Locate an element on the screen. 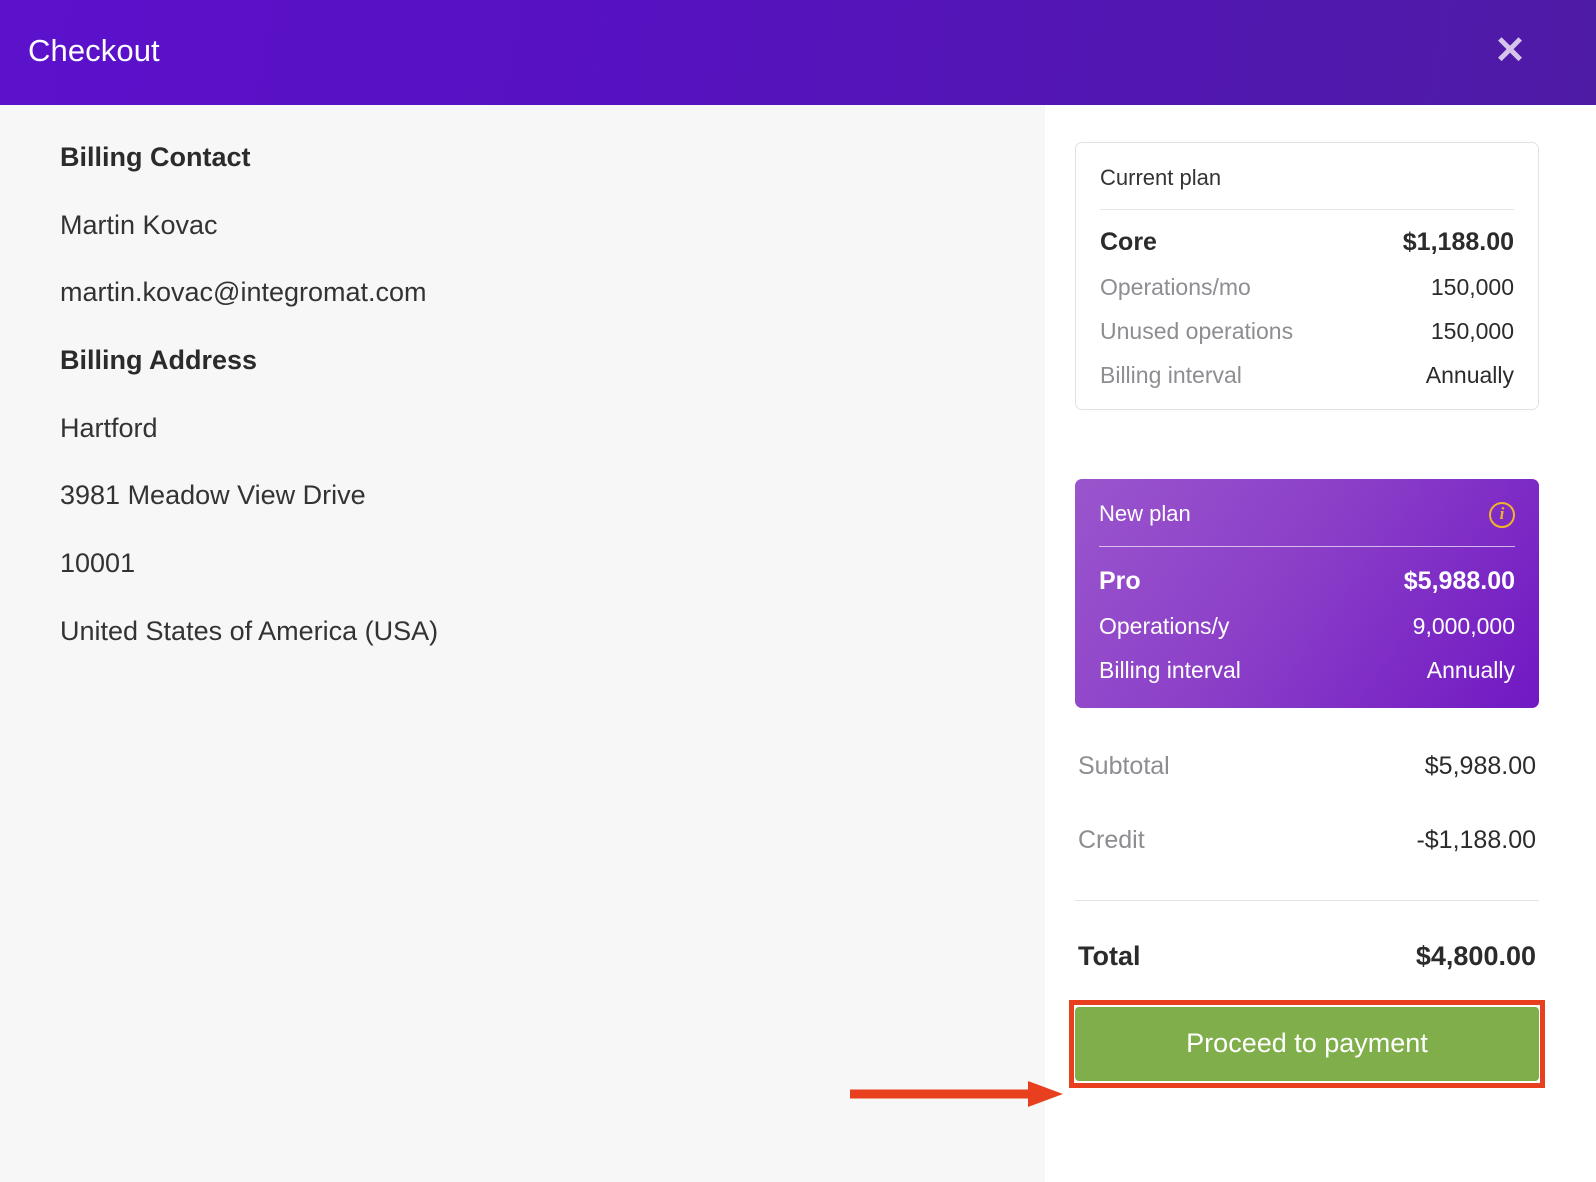 The image size is (1596, 1182). new-plan-row: Operations/y 9,000,000 is located at coordinates (1307, 626).